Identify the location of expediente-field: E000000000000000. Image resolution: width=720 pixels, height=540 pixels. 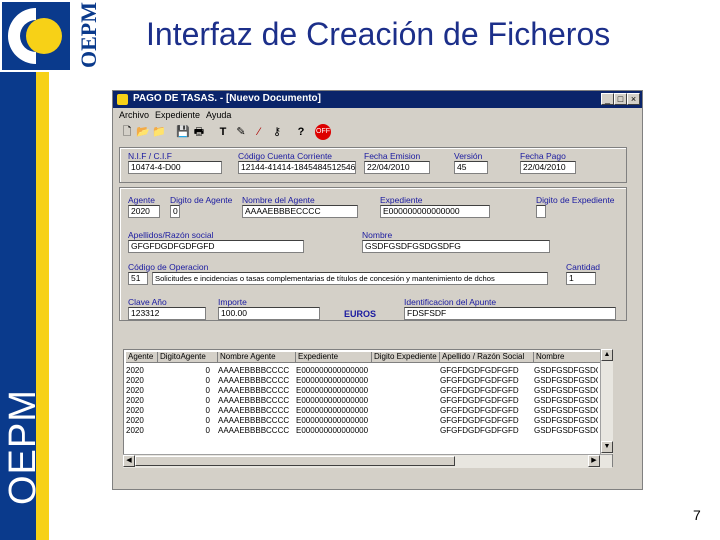
(435, 211).